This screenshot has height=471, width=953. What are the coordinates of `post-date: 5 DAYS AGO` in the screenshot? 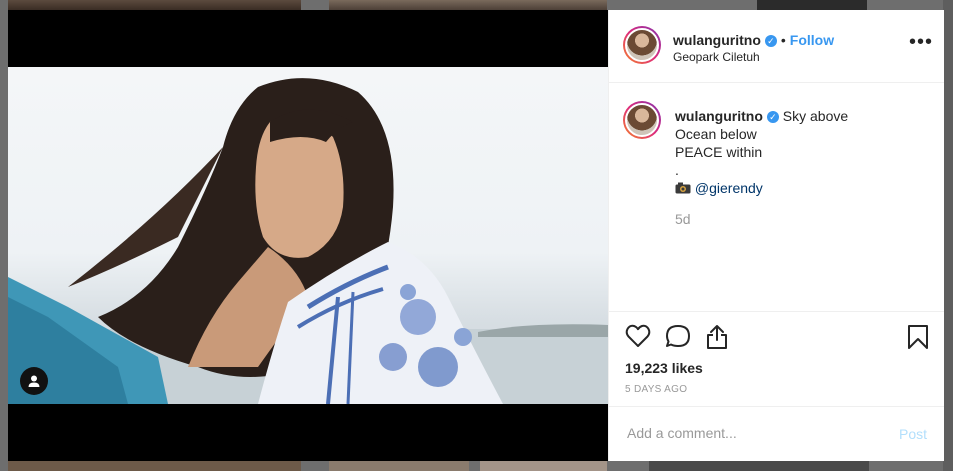 It's located at (656, 389).